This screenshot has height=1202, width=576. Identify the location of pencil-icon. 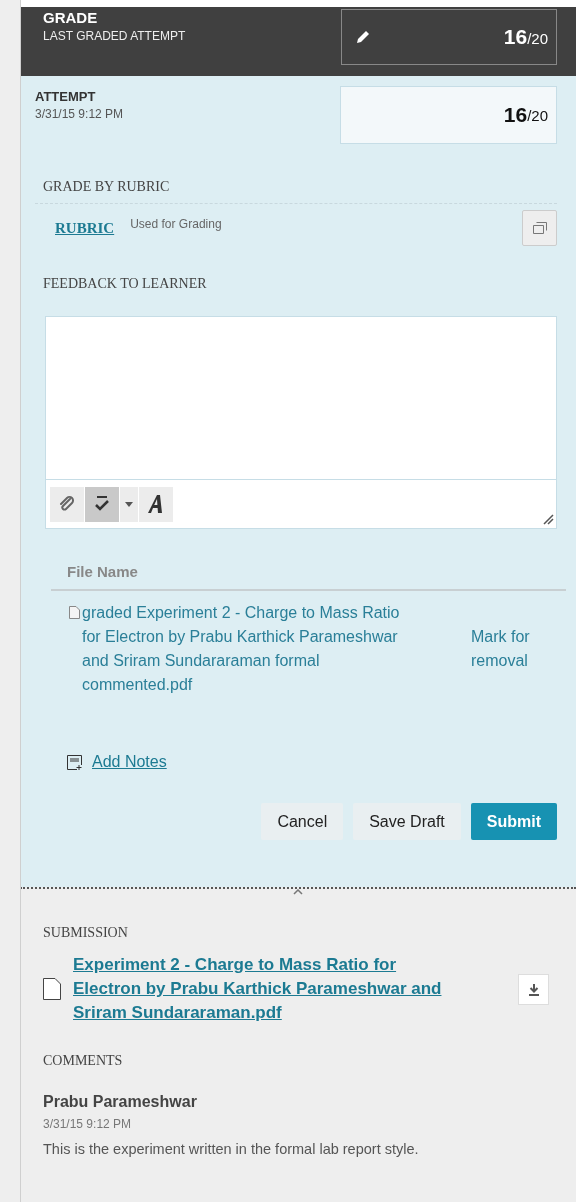
(363, 37).